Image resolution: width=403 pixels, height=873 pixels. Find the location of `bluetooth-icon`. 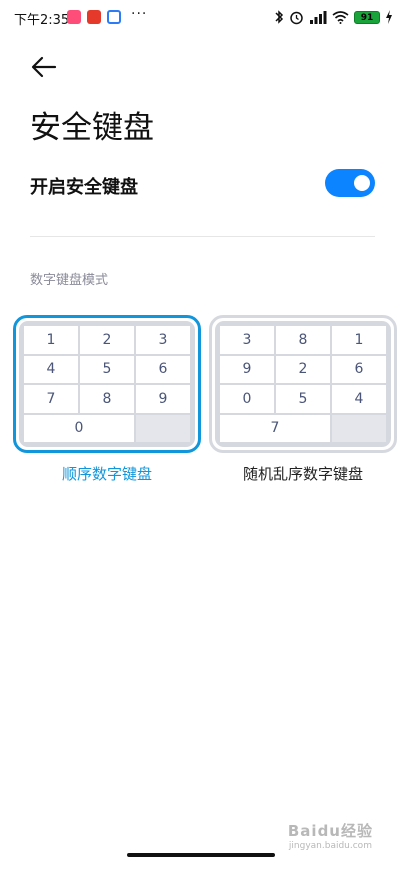

bluetooth-icon is located at coordinates (279, 17).